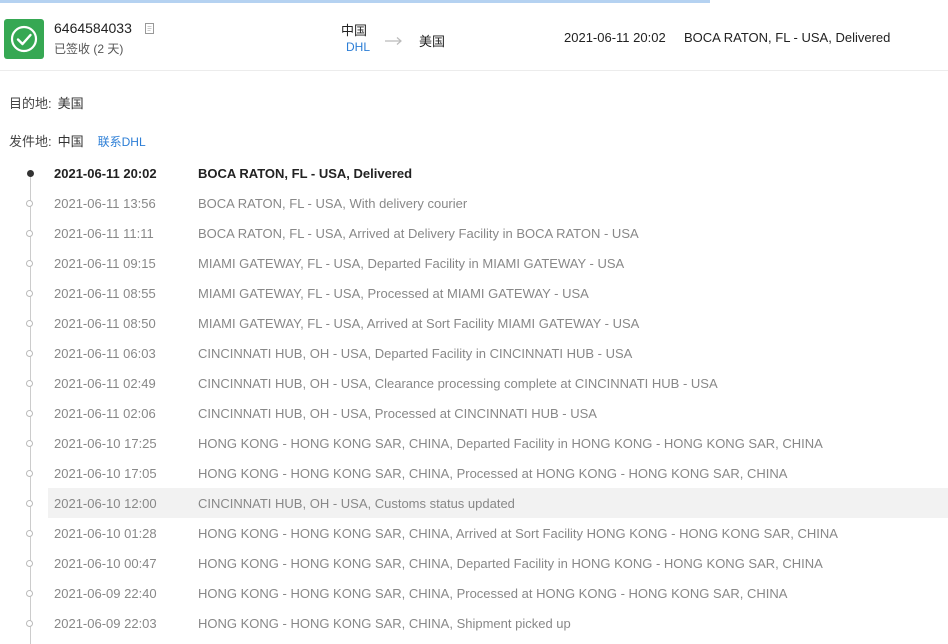 Image resolution: width=948 pixels, height=644 pixels. Describe the element at coordinates (105, 263) in the screenshot. I see `event-time: 2021-06-11 09:15` at that location.